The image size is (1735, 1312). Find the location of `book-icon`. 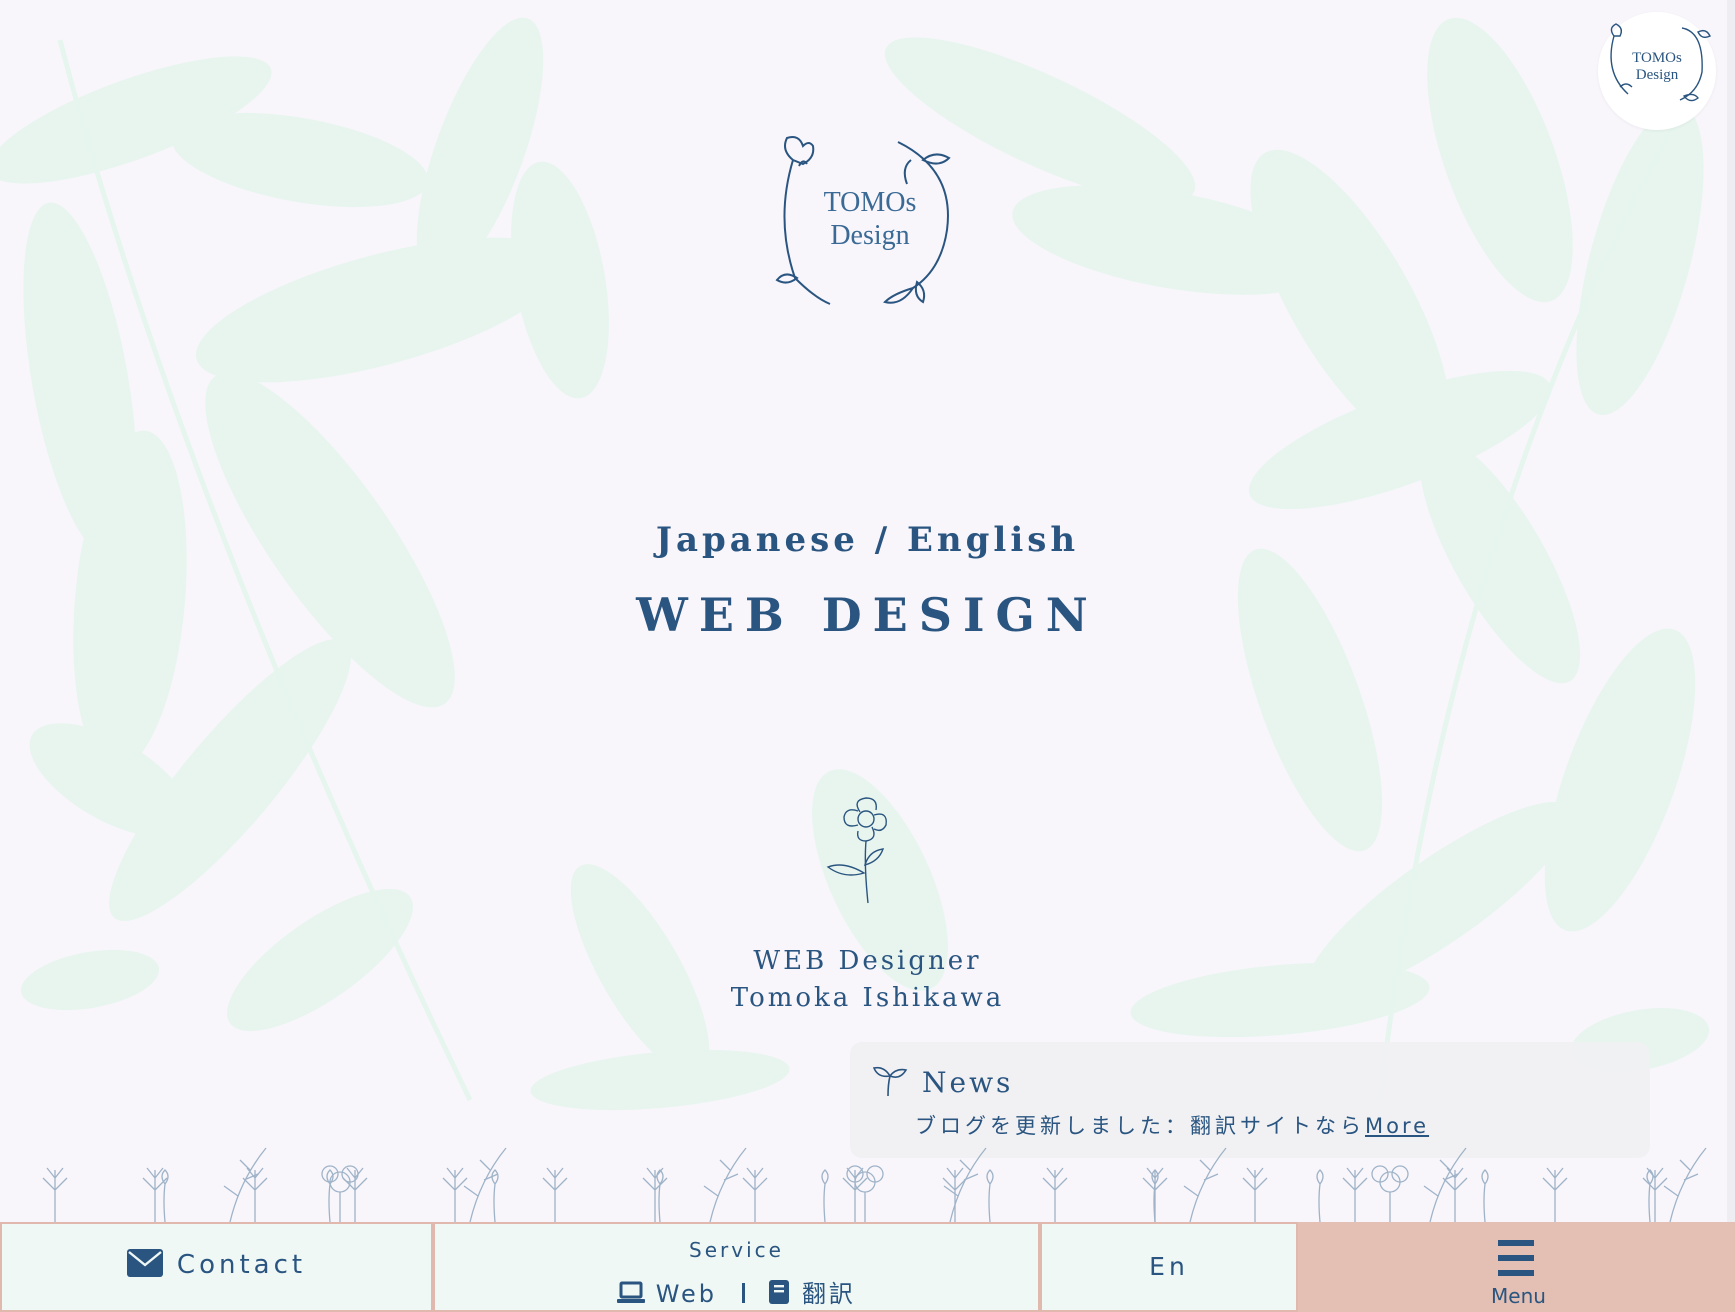

book-icon is located at coordinates (779, 1292).